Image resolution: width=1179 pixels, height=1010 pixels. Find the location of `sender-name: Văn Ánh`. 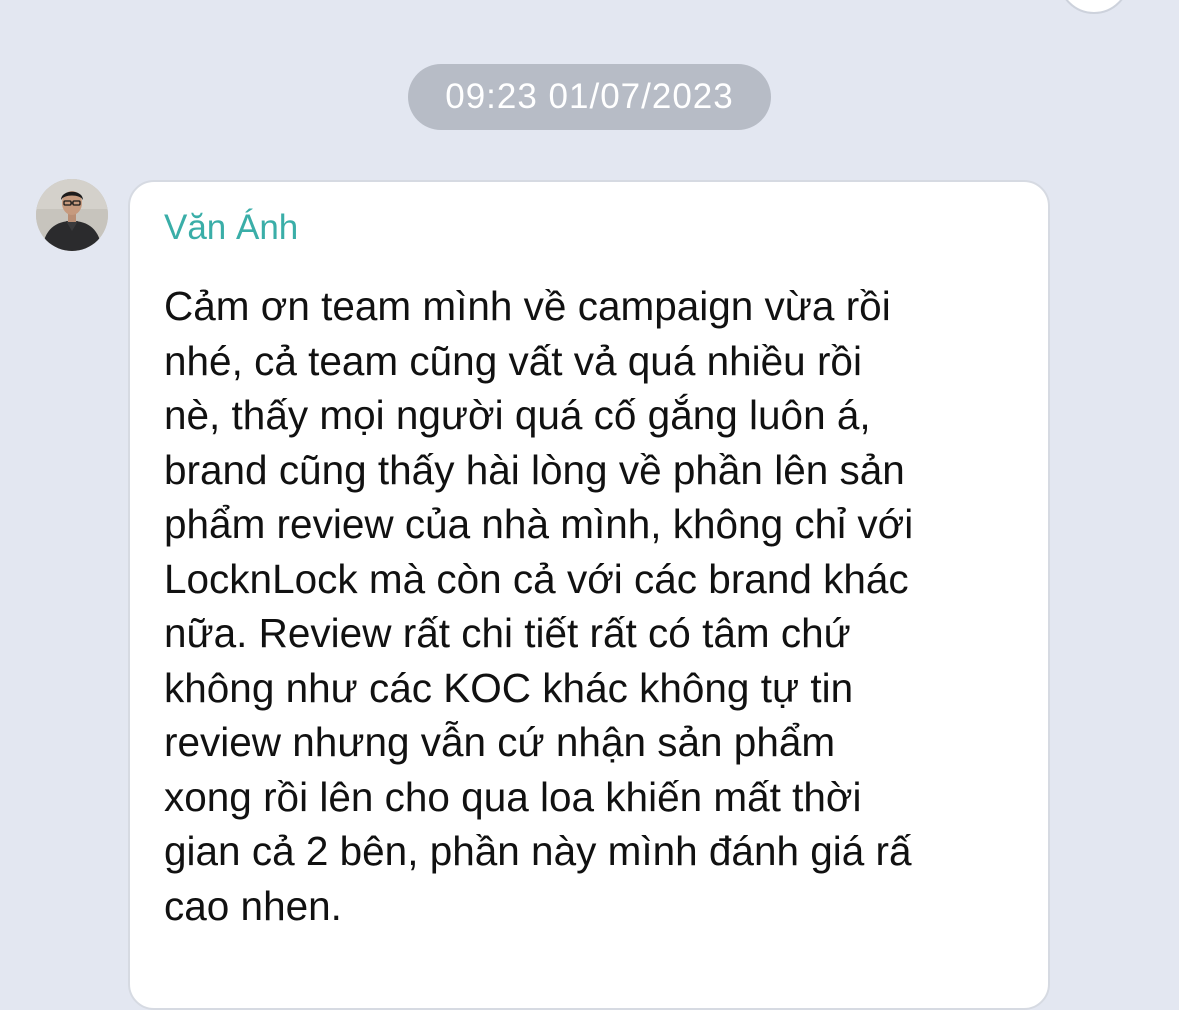

sender-name: Văn Ánh is located at coordinates (231, 228).